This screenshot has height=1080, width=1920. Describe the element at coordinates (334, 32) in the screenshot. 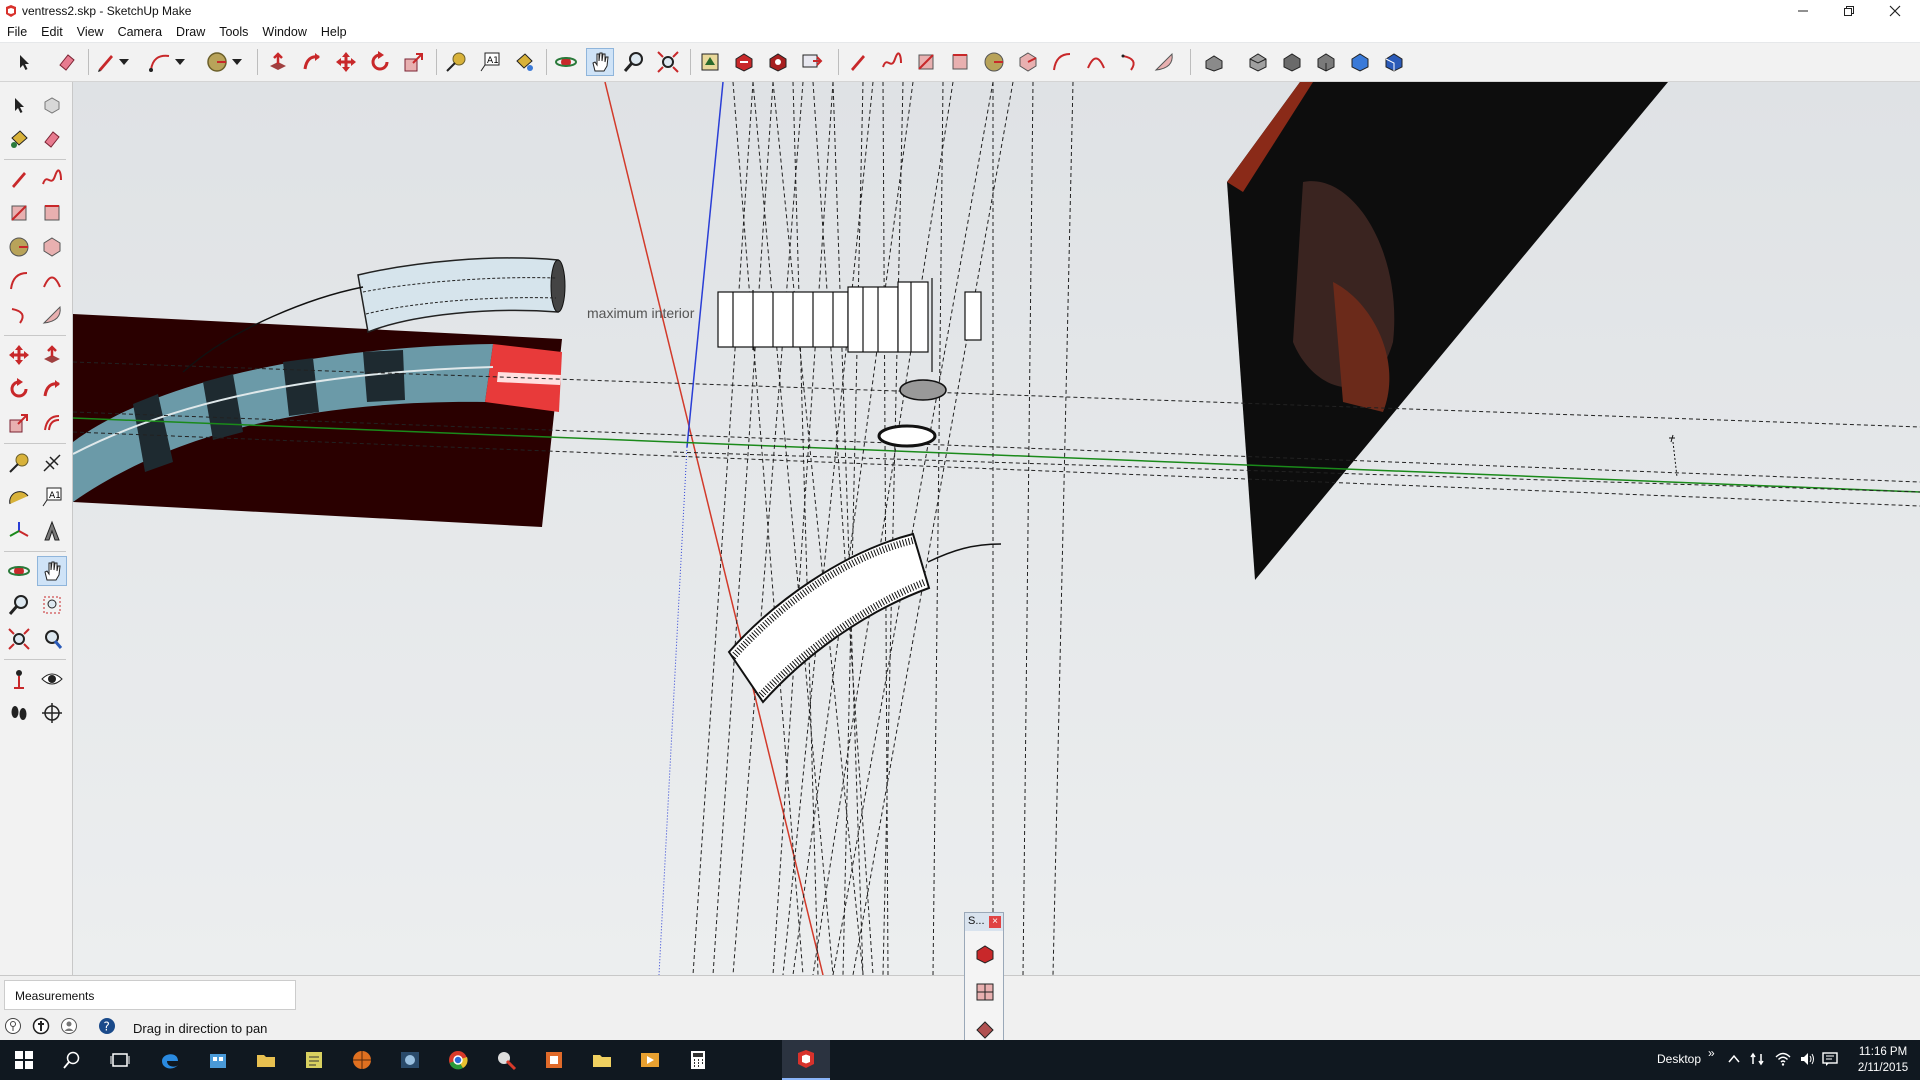

I see `menu-help: Help` at that location.